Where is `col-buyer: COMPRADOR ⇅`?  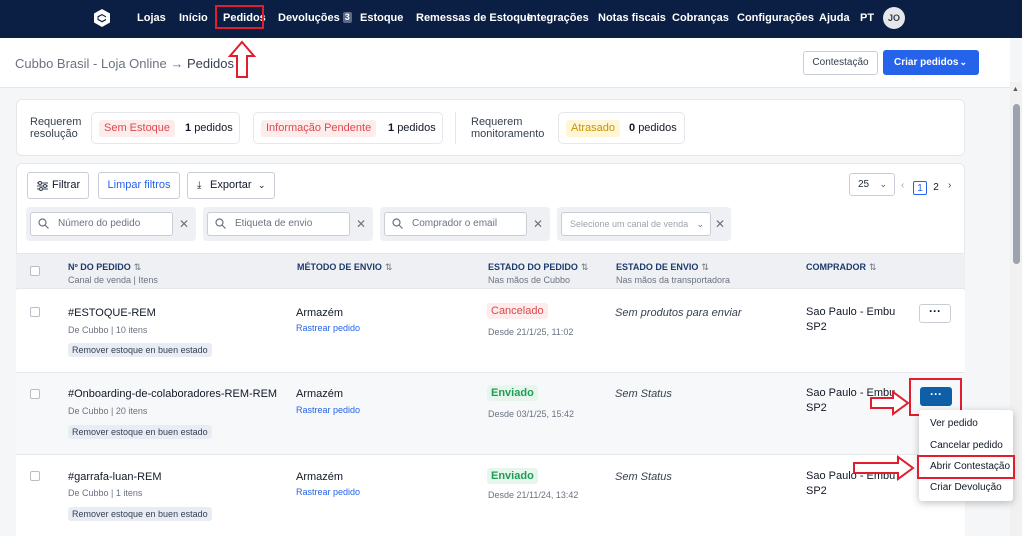
col-buyer: COMPRADOR ⇅ is located at coordinates (841, 267).